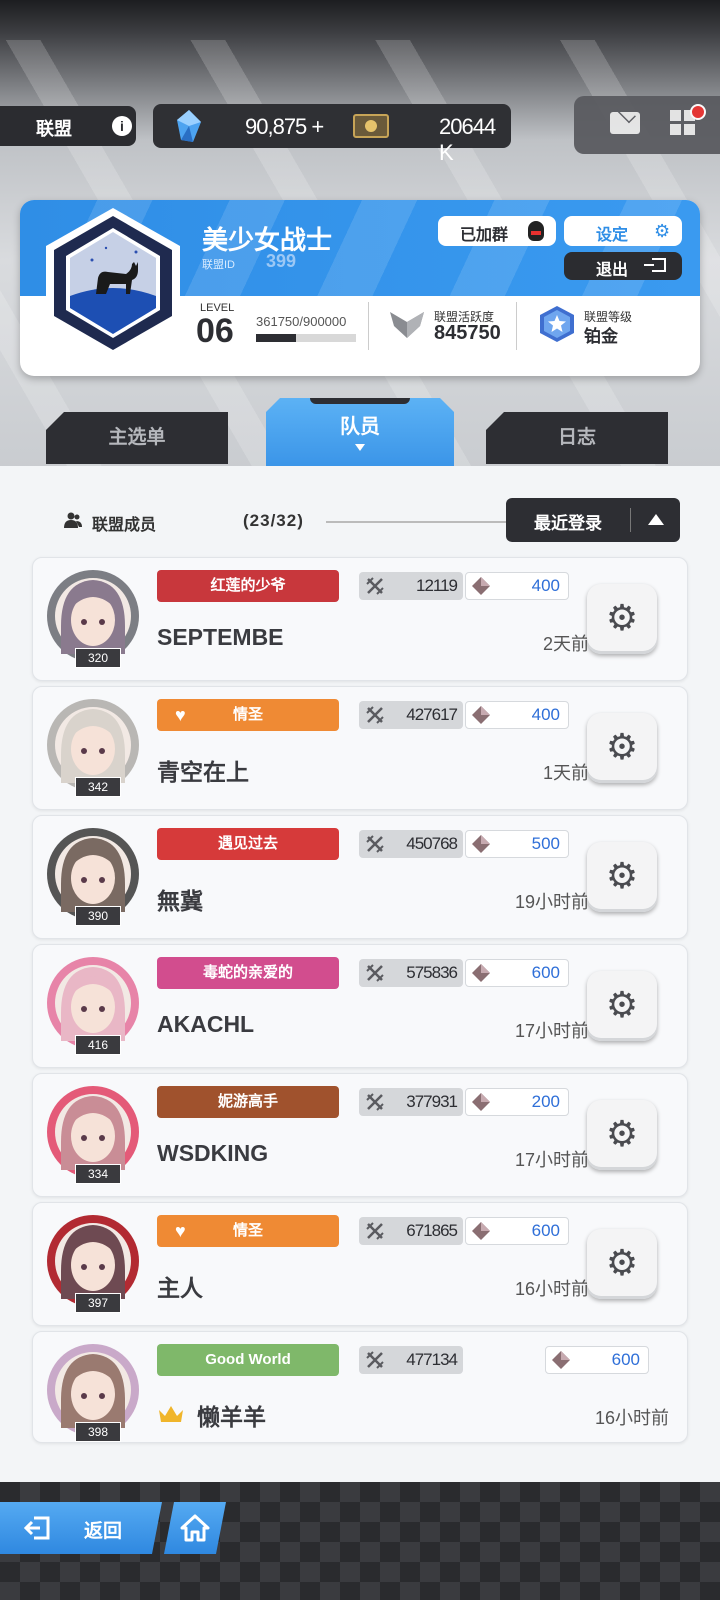  I want to click on top-right-menu, so click(647, 125).